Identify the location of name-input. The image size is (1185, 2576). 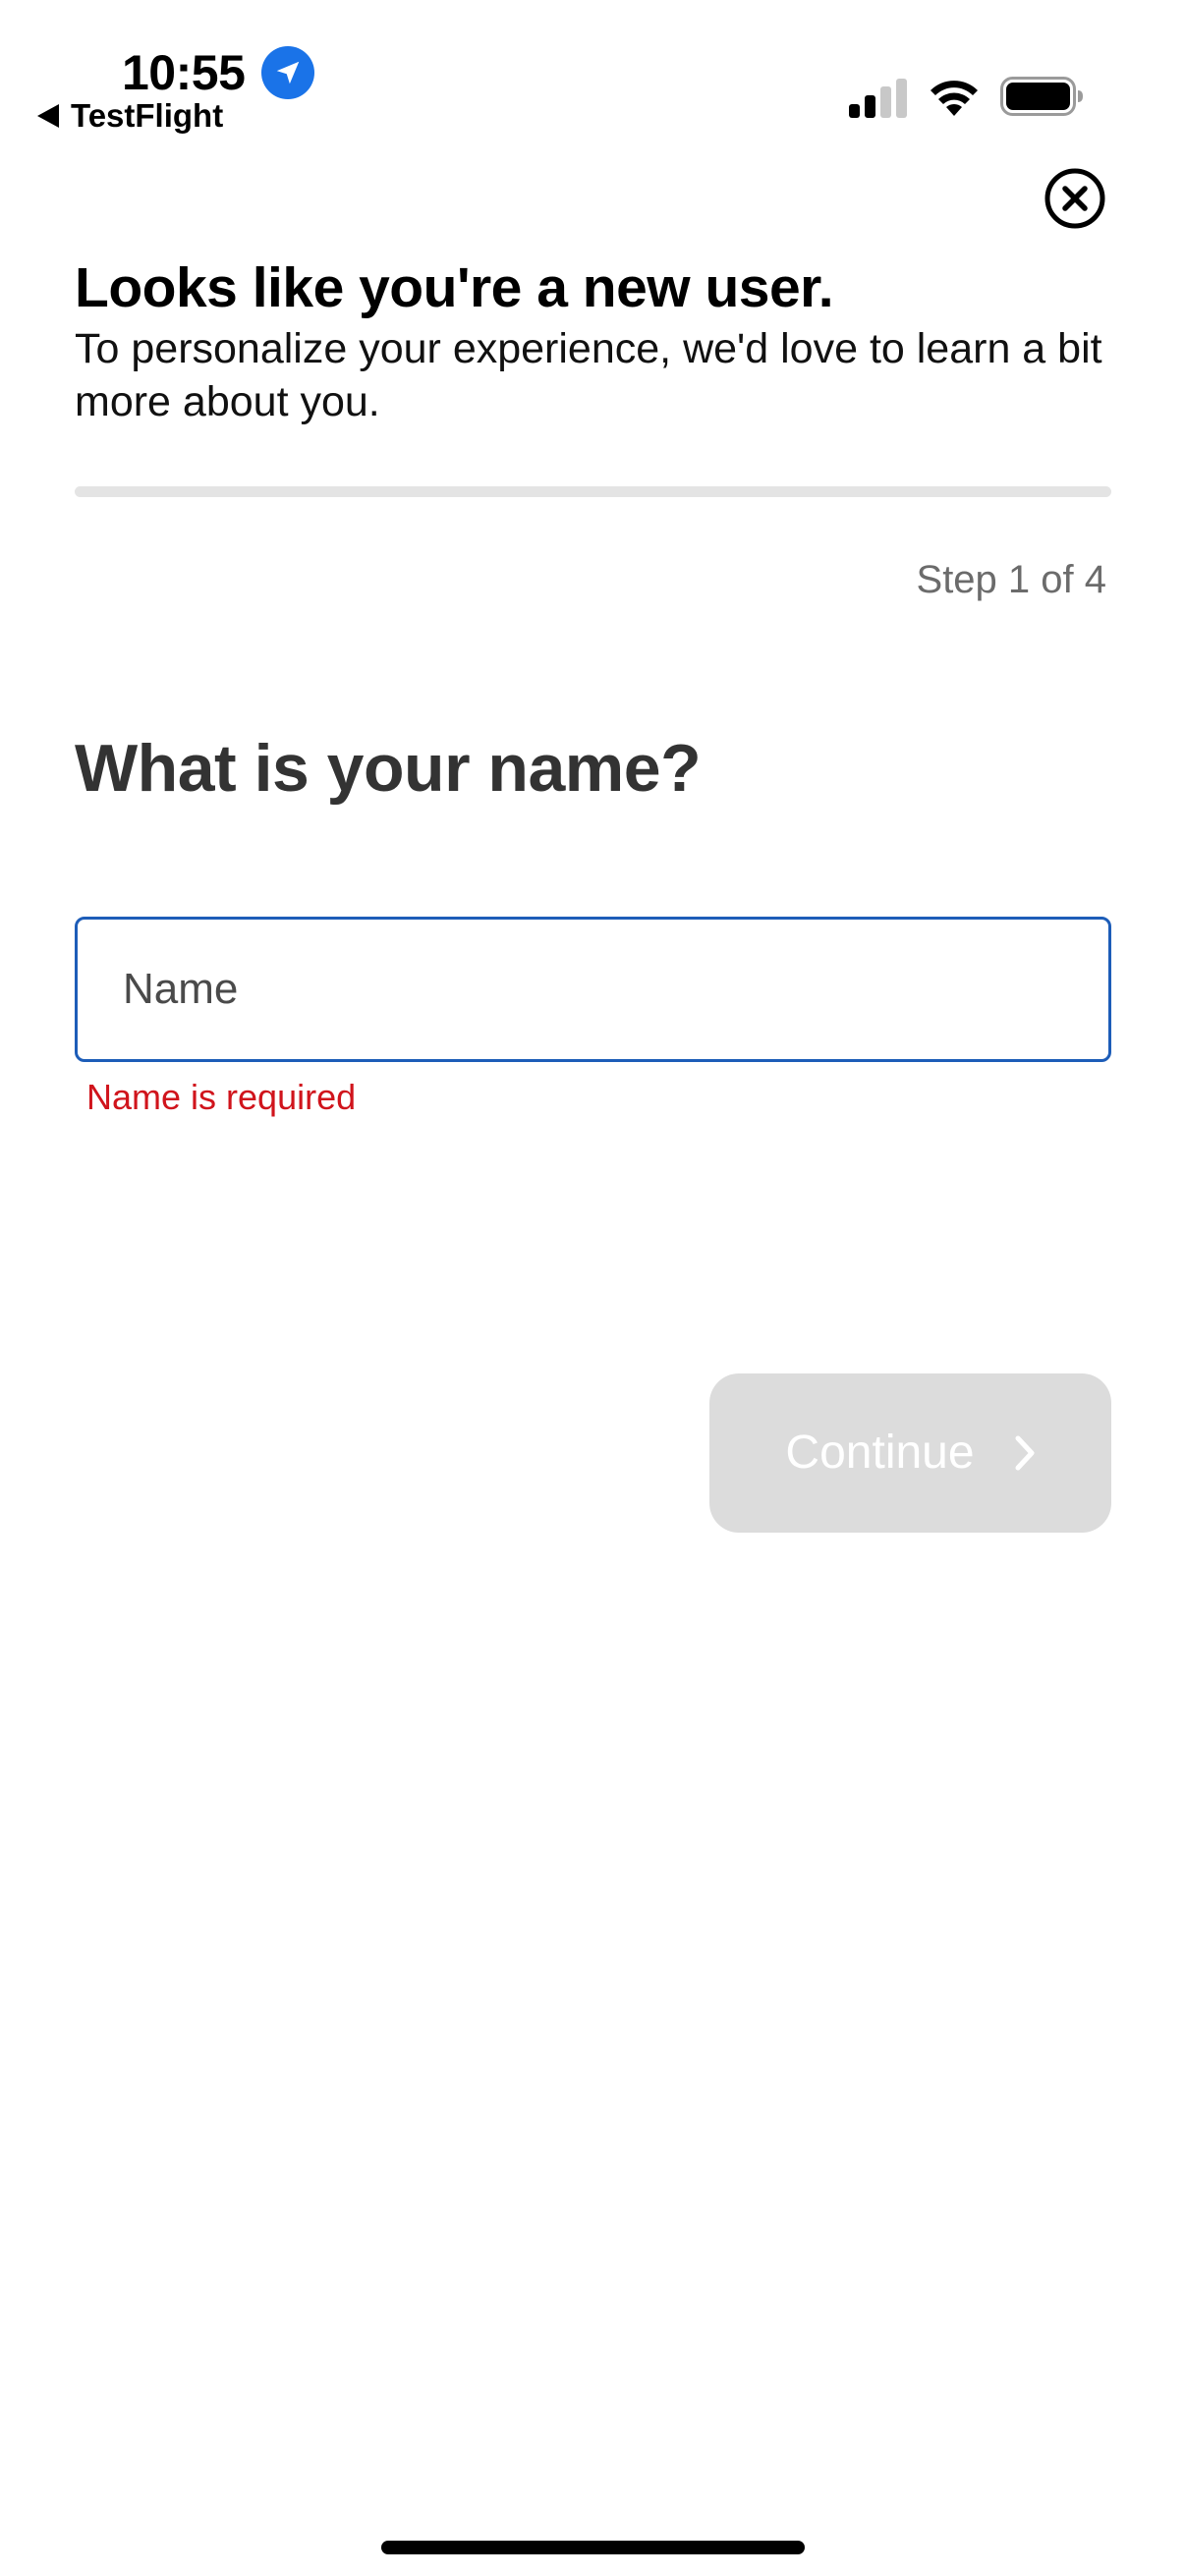
(593, 989).